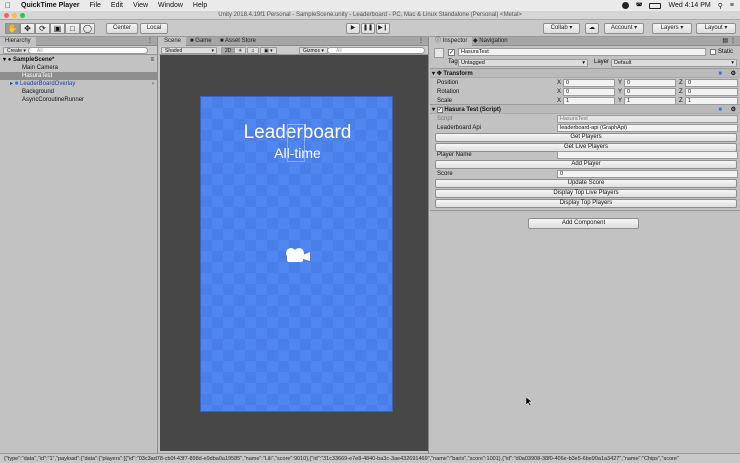 This screenshot has width=740, height=463. Describe the element at coordinates (152, 60) in the screenshot. I see `scene-menu-icon: ≡` at that location.